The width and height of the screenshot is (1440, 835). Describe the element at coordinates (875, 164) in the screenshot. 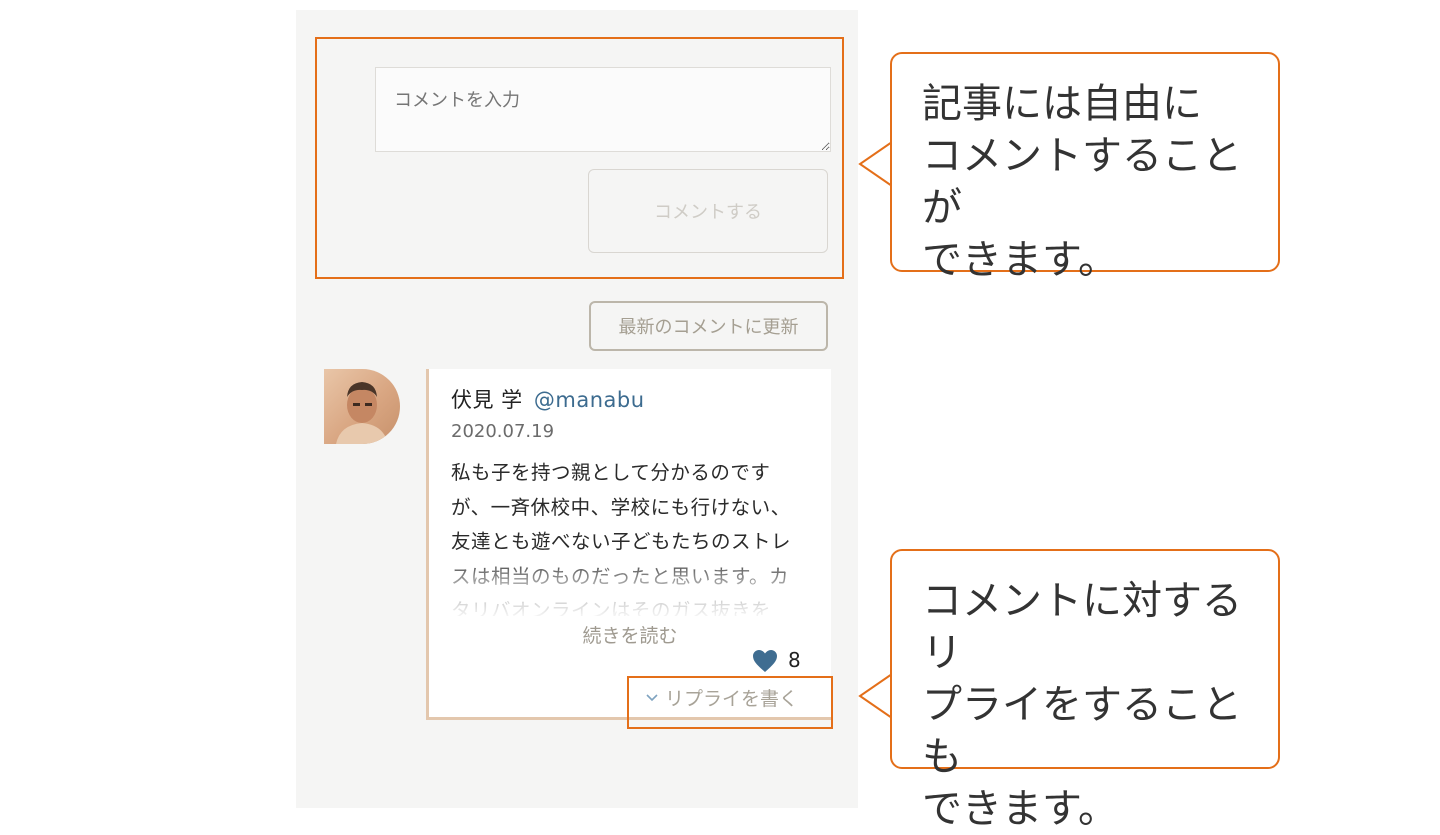

I see `callout-top-pointer` at that location.